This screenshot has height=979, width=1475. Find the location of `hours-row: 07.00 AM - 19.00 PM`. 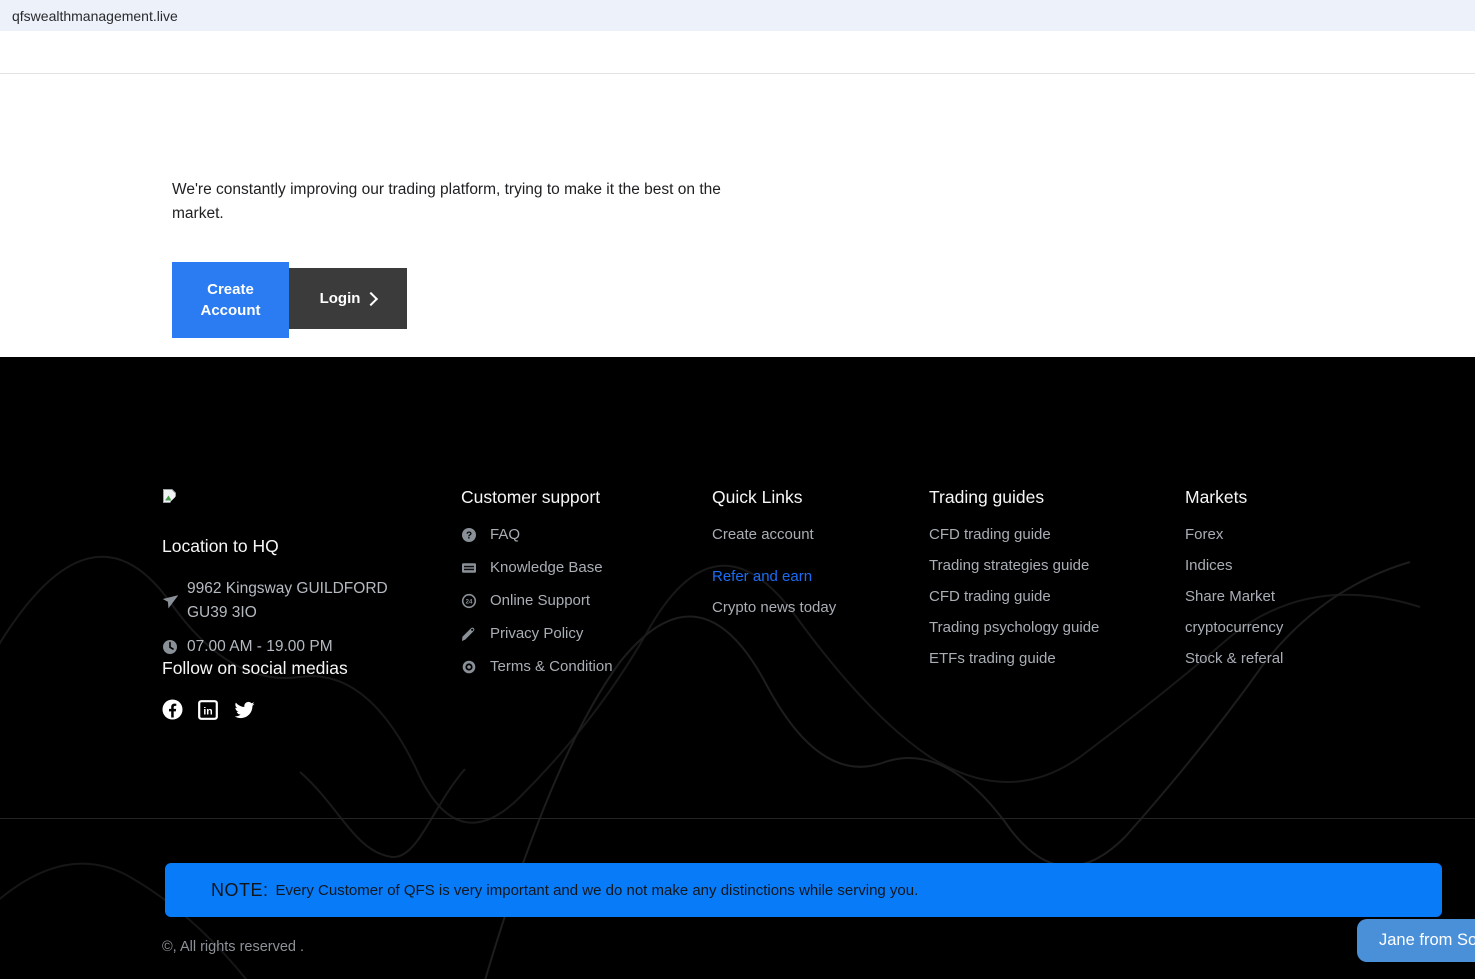

hours-row: 07.00 AM - 19.00 PM is located at coordinates (312, 647).